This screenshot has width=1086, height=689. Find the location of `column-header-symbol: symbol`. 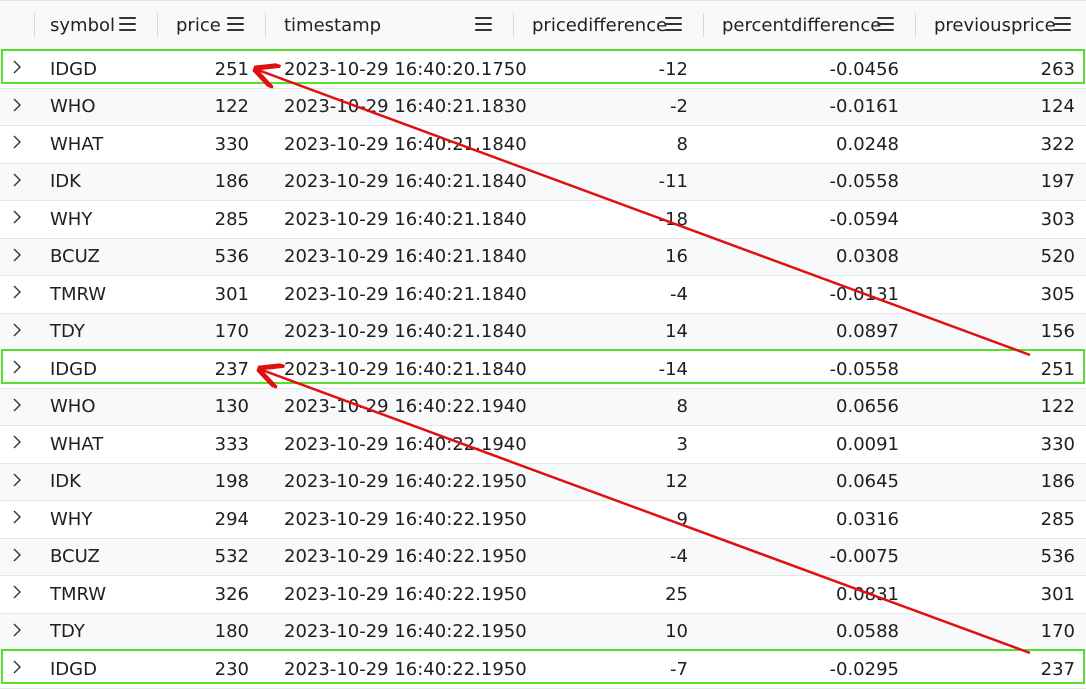

column-header-symbol: symbol is located at coordinates (82, 25).